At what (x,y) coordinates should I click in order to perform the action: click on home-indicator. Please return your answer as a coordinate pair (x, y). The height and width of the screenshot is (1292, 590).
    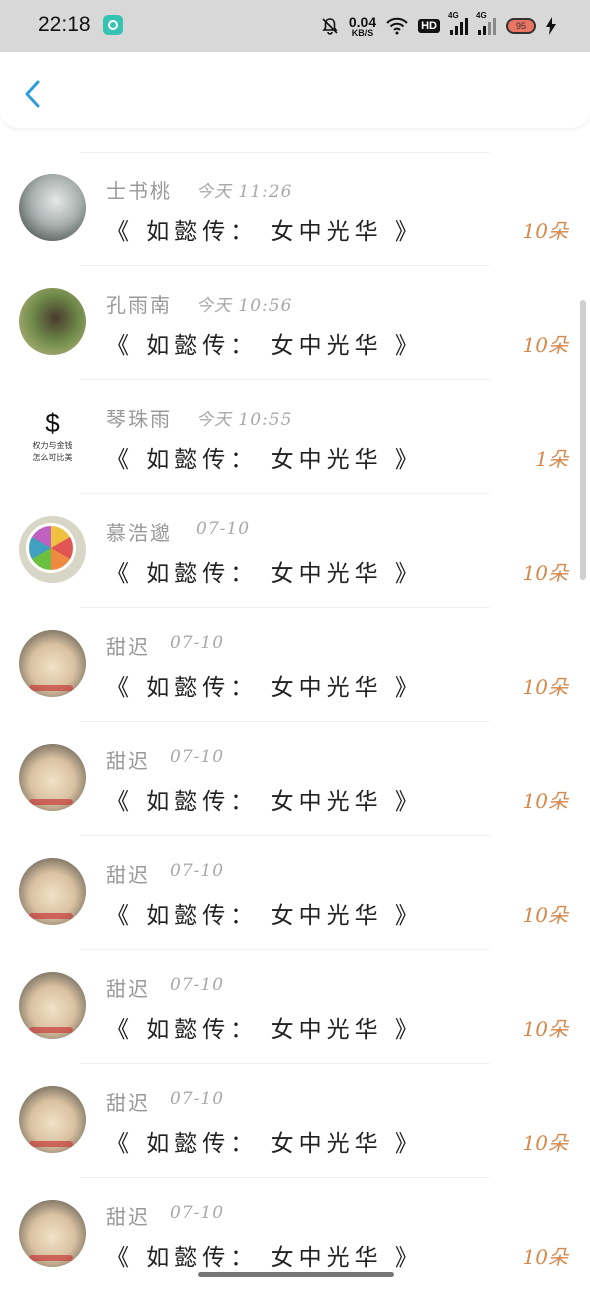
    Looking at the image, I should click on (296, 1274).